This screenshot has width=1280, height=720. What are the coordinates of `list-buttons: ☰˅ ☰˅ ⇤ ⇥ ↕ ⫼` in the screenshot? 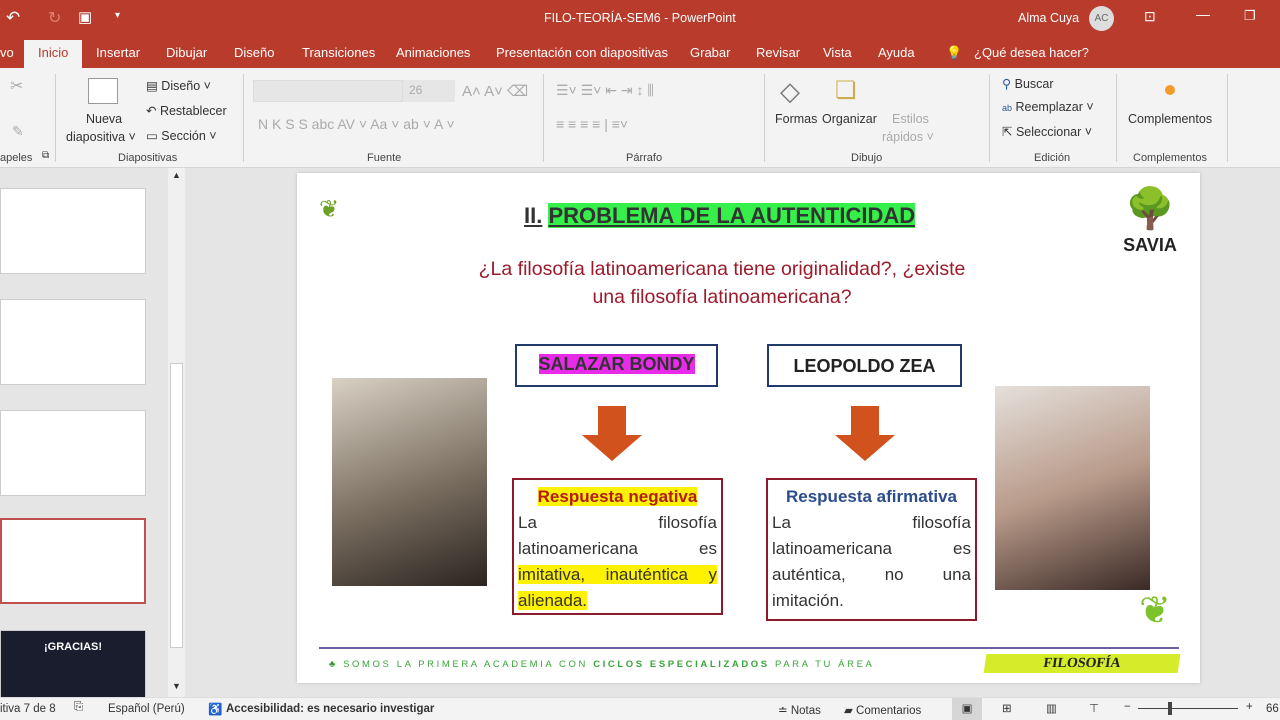 It's located at (605, 90).